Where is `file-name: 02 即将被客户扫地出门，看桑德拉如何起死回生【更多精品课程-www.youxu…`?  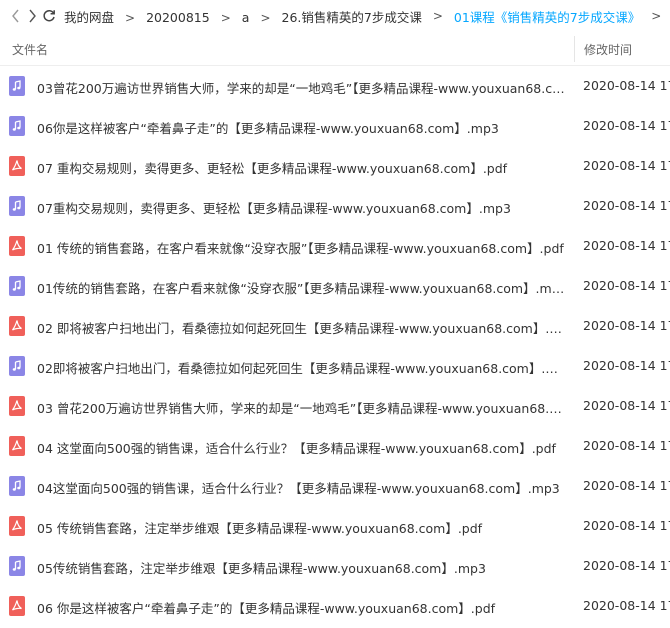 file-name: 02 即将被客户扫地出门，看桑德拉如何起死回生【更多精品课程-www.youxu… is located at coordinates (302, 327).